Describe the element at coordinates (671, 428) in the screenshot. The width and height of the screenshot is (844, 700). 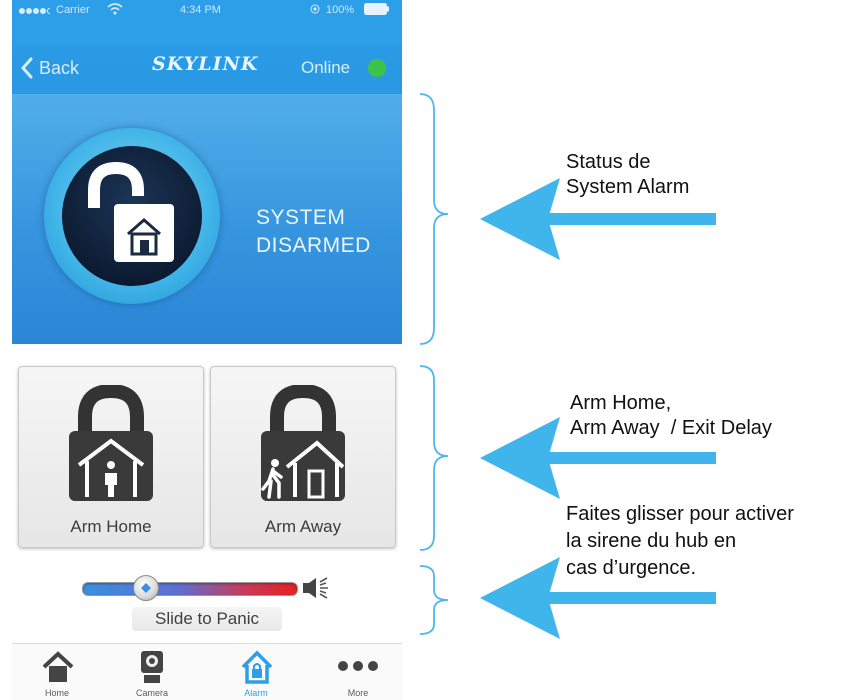
I see `annotation-arm-line-2: Arm Away / Exit Delay` at that location.